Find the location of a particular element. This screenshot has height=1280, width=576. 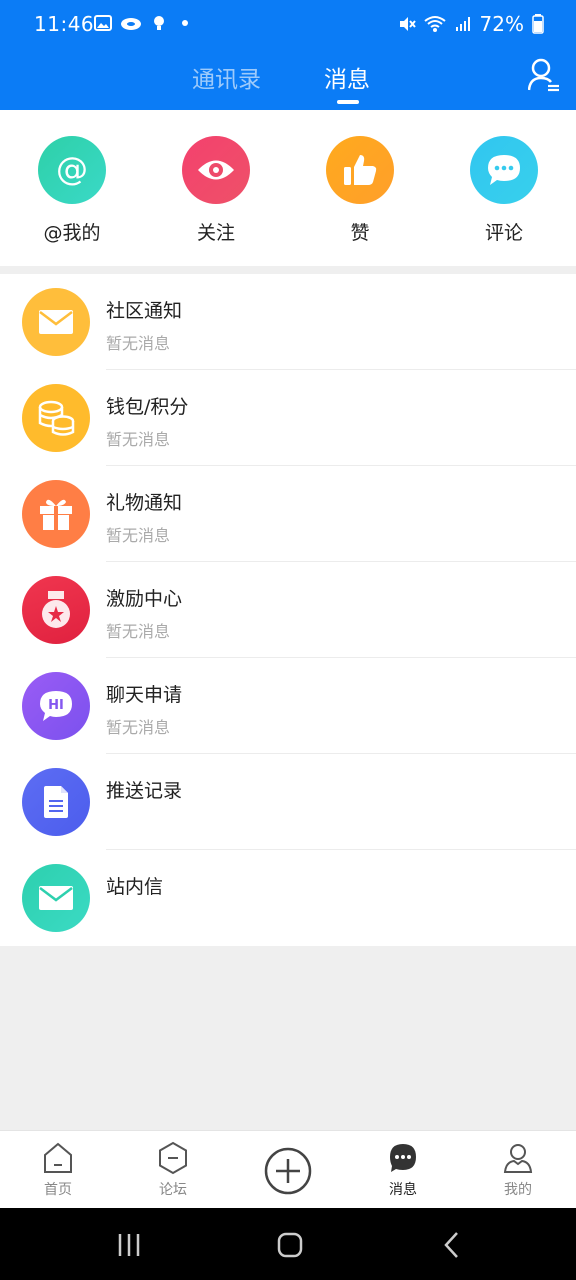

mute-icon is located at coordinates (407, 24).